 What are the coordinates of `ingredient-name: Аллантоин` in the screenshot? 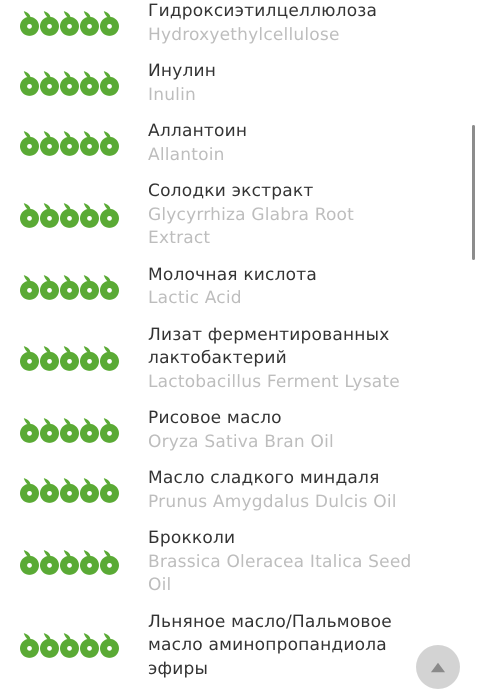 It's located at (198, 131).